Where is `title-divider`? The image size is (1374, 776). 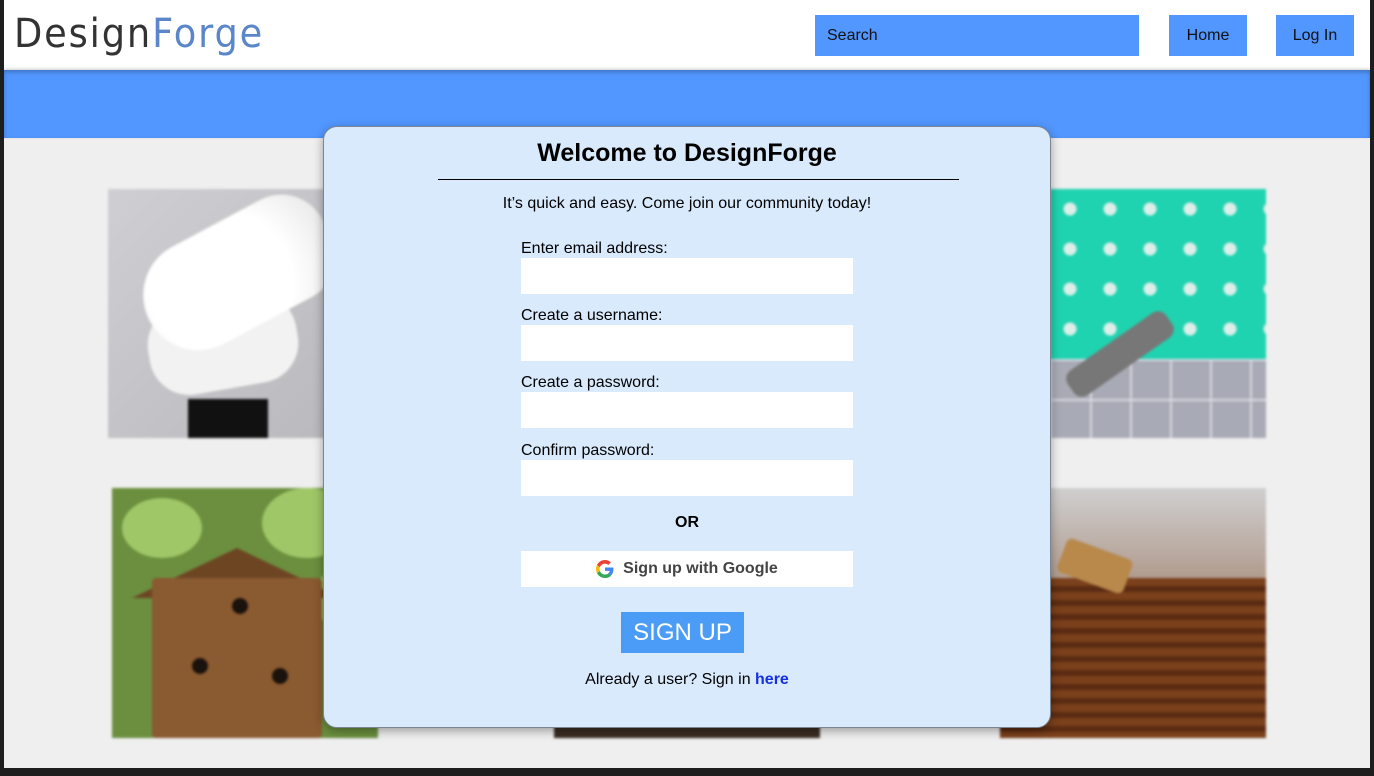
title-divider is located at coordinates (698, 179).